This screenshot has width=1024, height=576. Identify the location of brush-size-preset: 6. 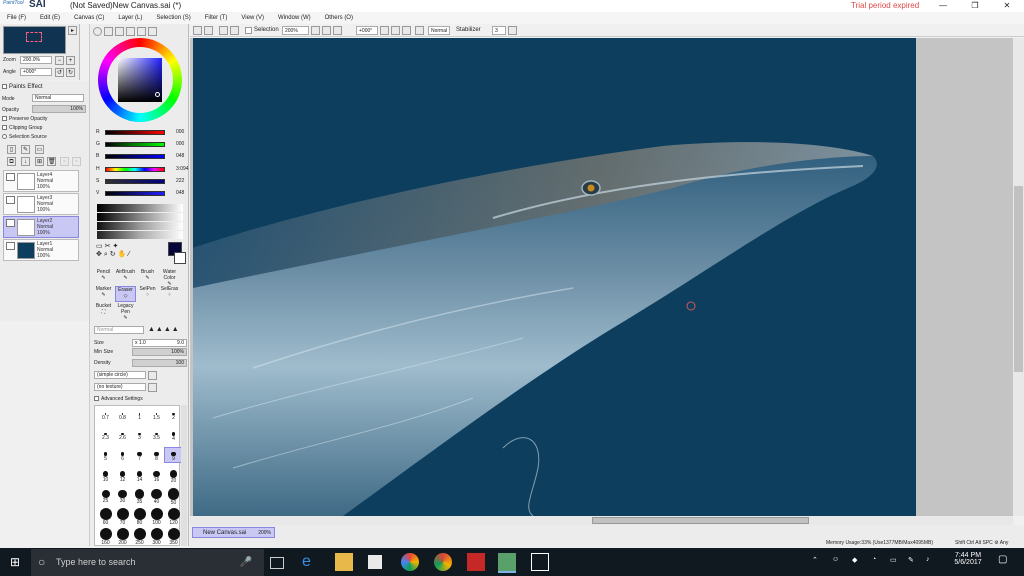
(122, 455).